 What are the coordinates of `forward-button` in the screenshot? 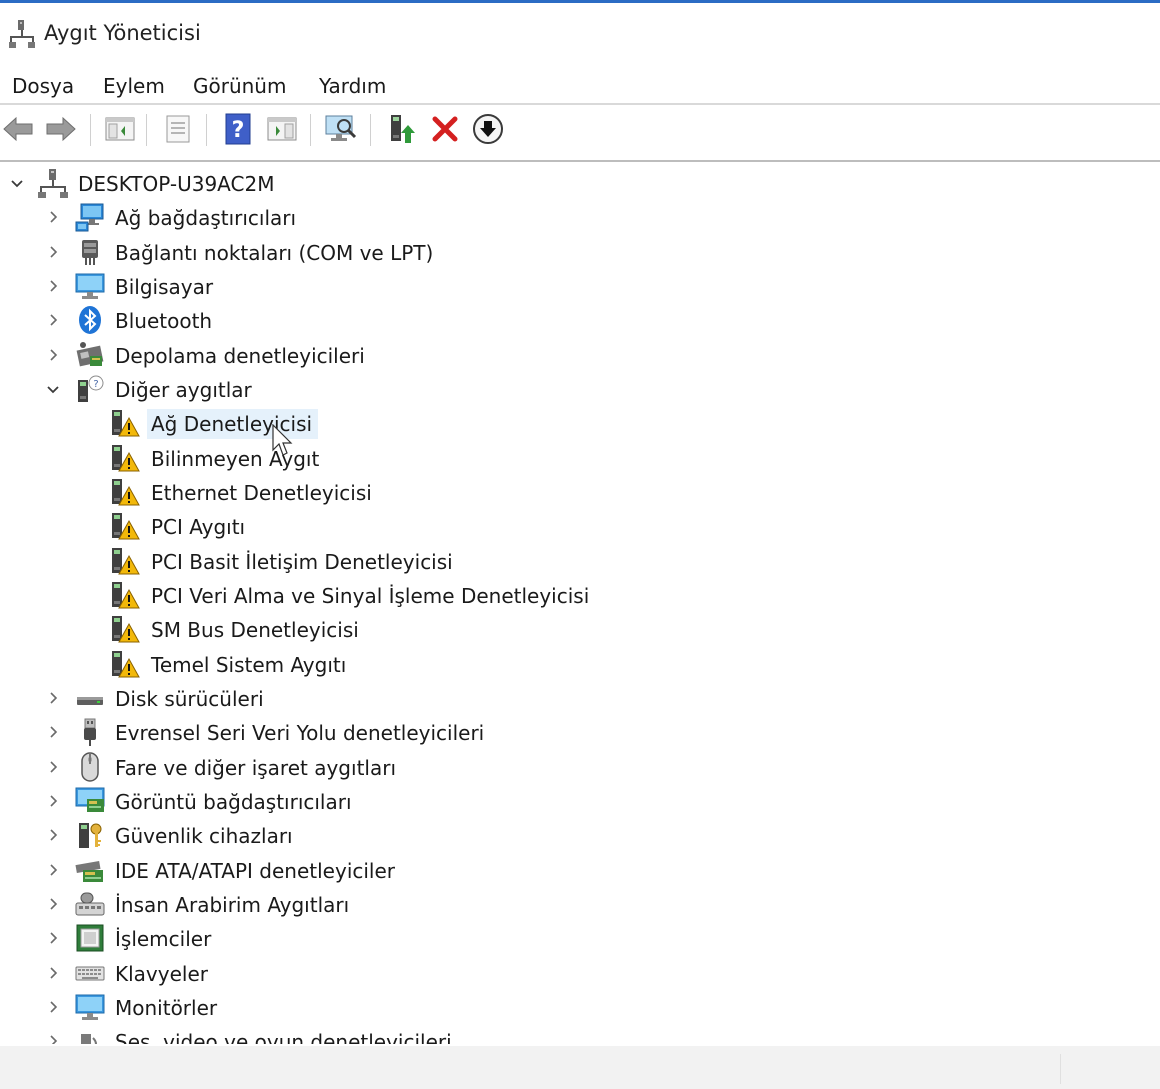 It's located at (61, 129).